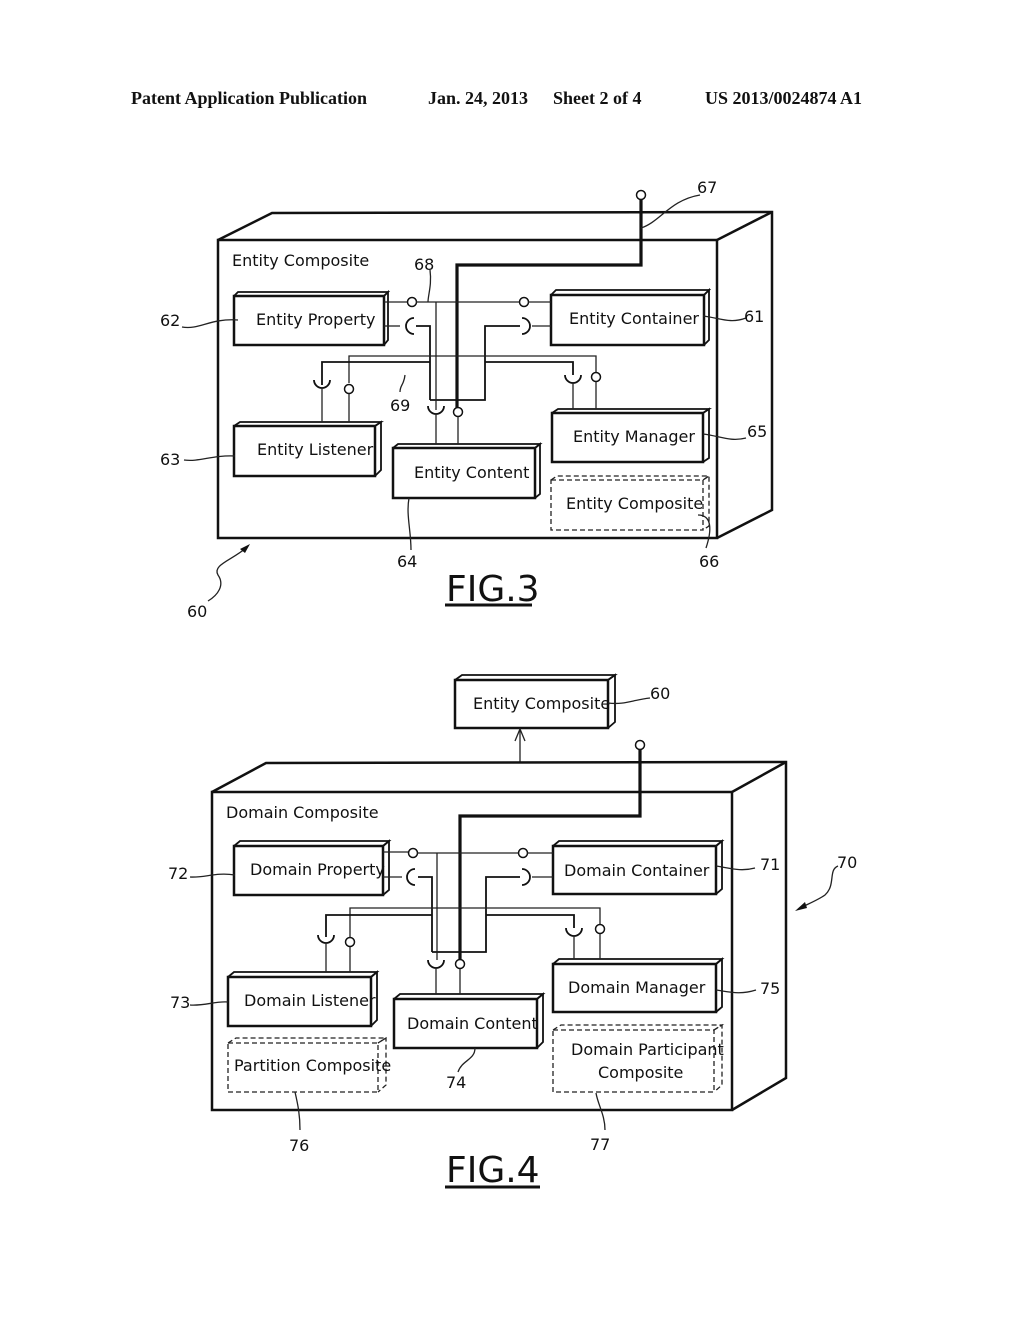 The image size is (1024, 1320). I want to click on fig3-entity-container: Entity Container, so click(630, 317).